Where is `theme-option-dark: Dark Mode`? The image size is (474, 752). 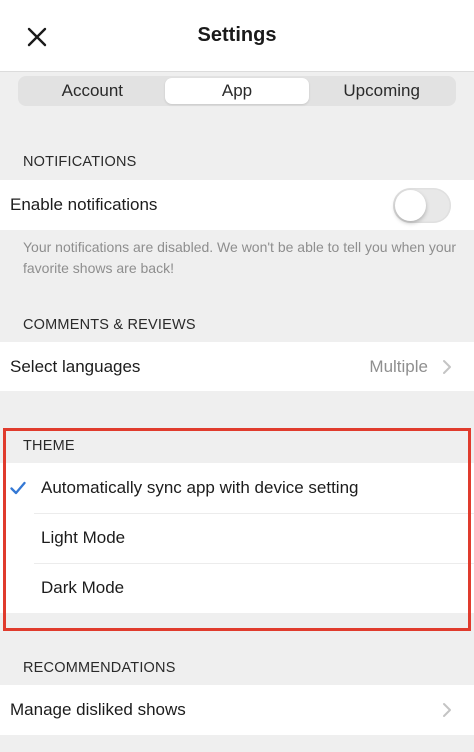
theme-option-dark: Dark Mode is located at coordinates (237, 588).